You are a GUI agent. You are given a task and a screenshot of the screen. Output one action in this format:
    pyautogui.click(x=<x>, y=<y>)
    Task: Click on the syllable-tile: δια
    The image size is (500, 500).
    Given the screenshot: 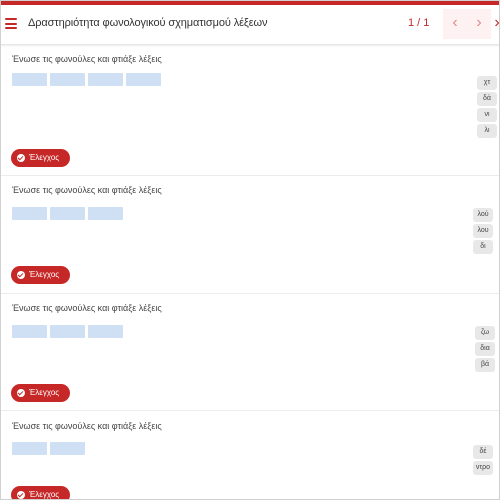 What is the action you would take?
    pyautogui.click(x=485, y=349)
    